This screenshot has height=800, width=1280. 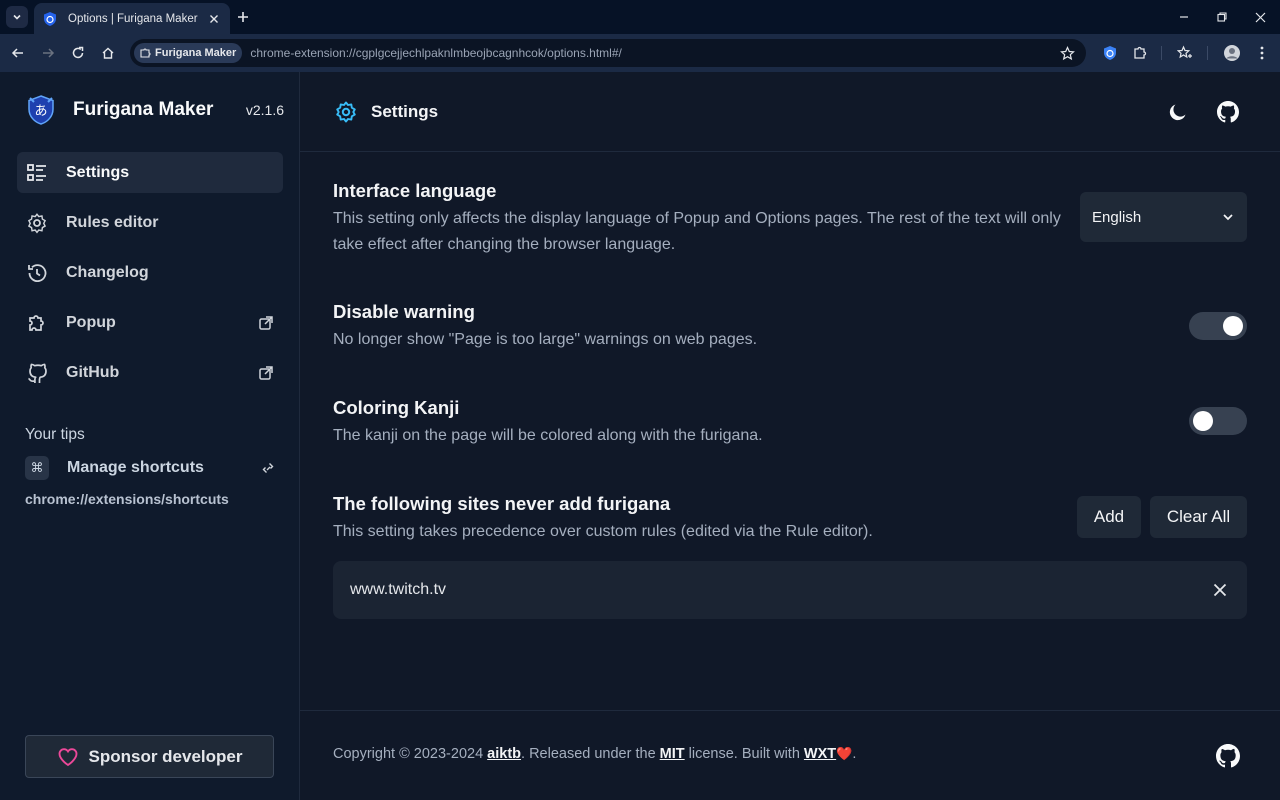 I want to click on tips-title: Your tips, so click(x=55, y=434).